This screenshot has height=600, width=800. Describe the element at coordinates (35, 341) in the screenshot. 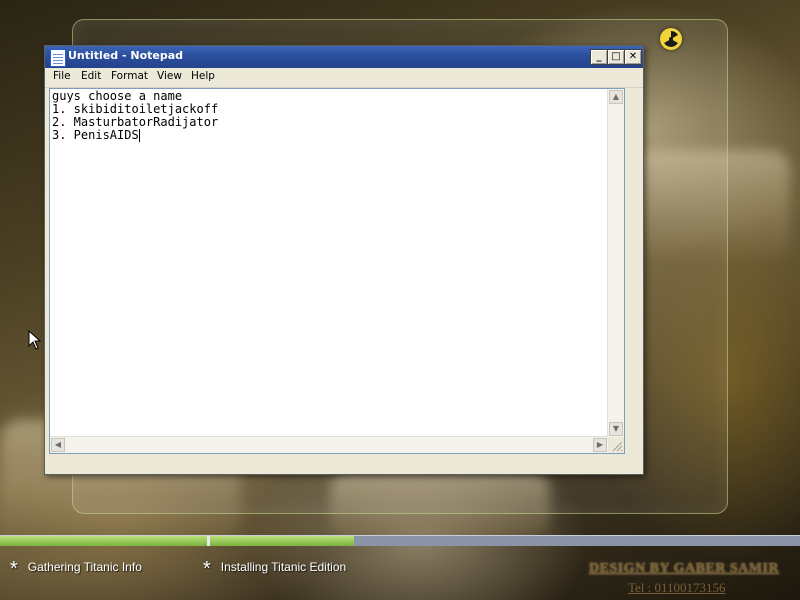

I see `mouse-cursor-icon` at that location.